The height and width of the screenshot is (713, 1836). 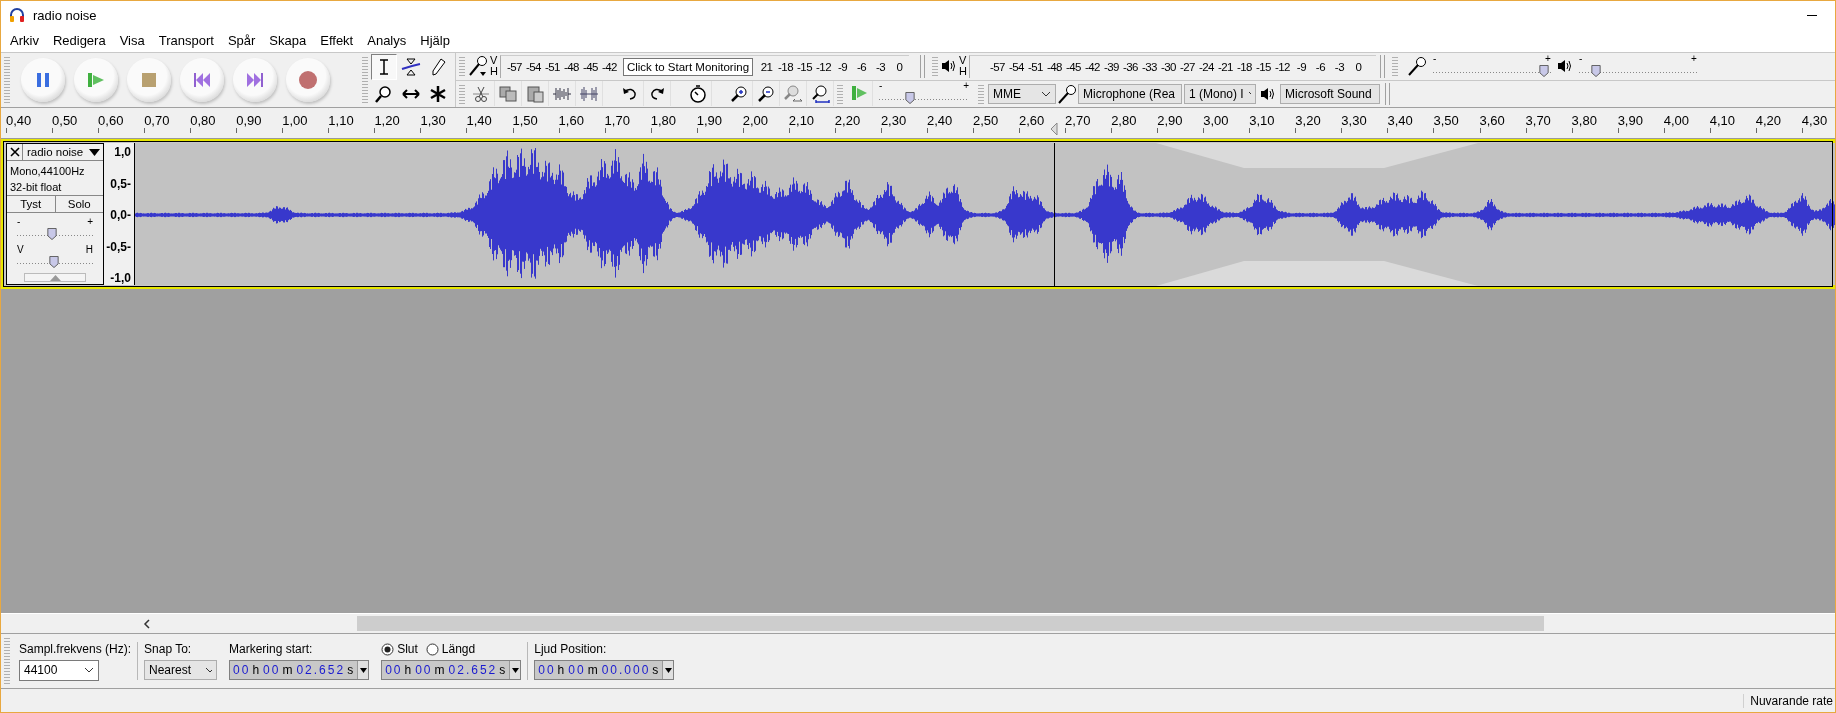 What do you see at coordinates (168, 649) in the screenshot?
I see `field-label: Snap To:` at bounding box center [168, 649].